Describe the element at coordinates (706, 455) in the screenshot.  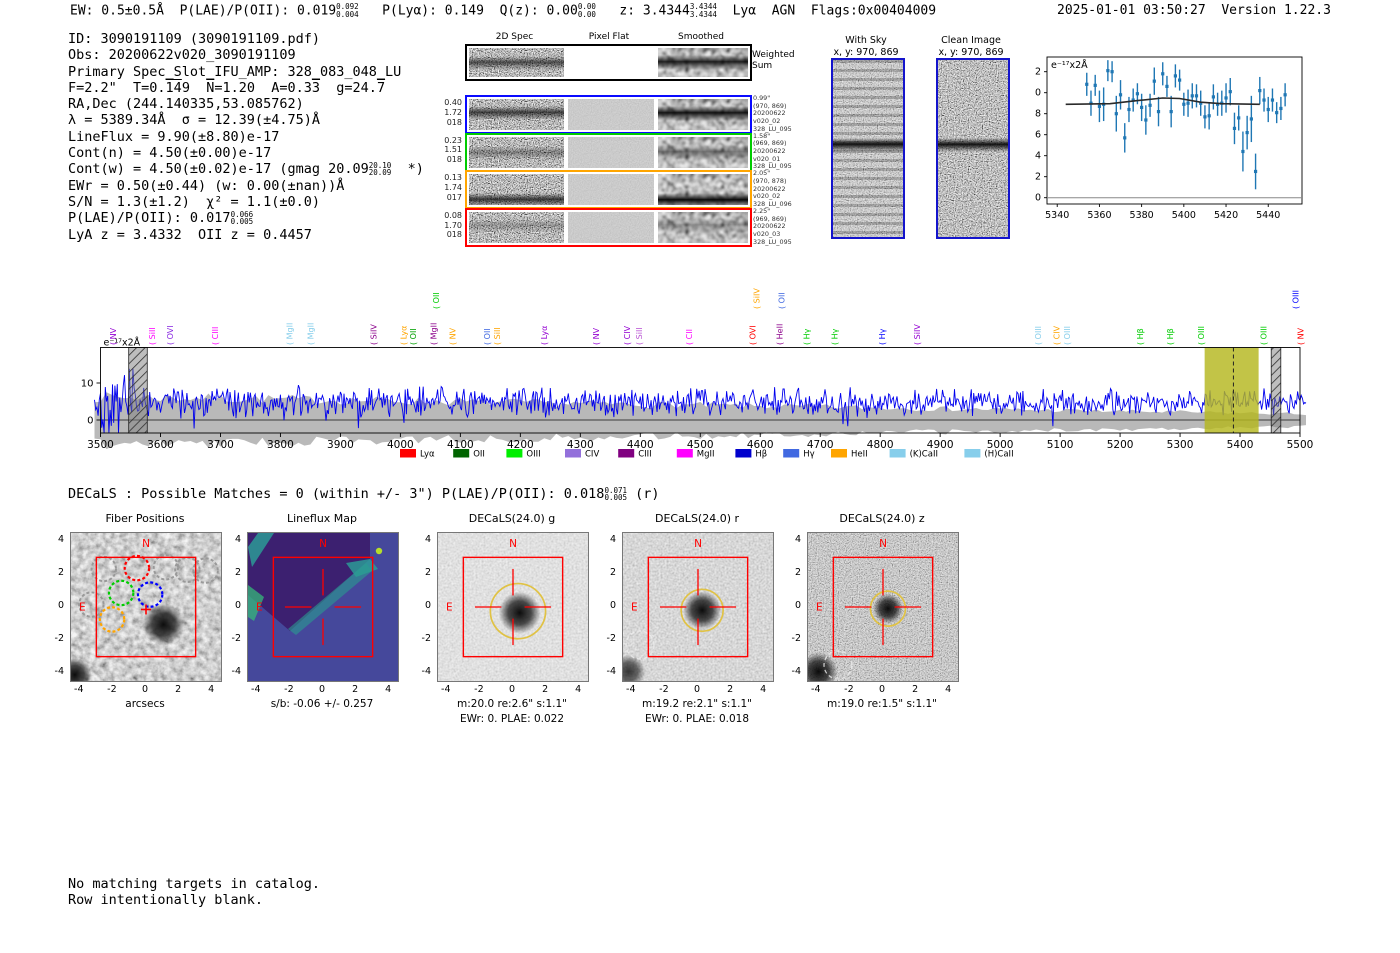
I see `legend-label: MgII` at that location.